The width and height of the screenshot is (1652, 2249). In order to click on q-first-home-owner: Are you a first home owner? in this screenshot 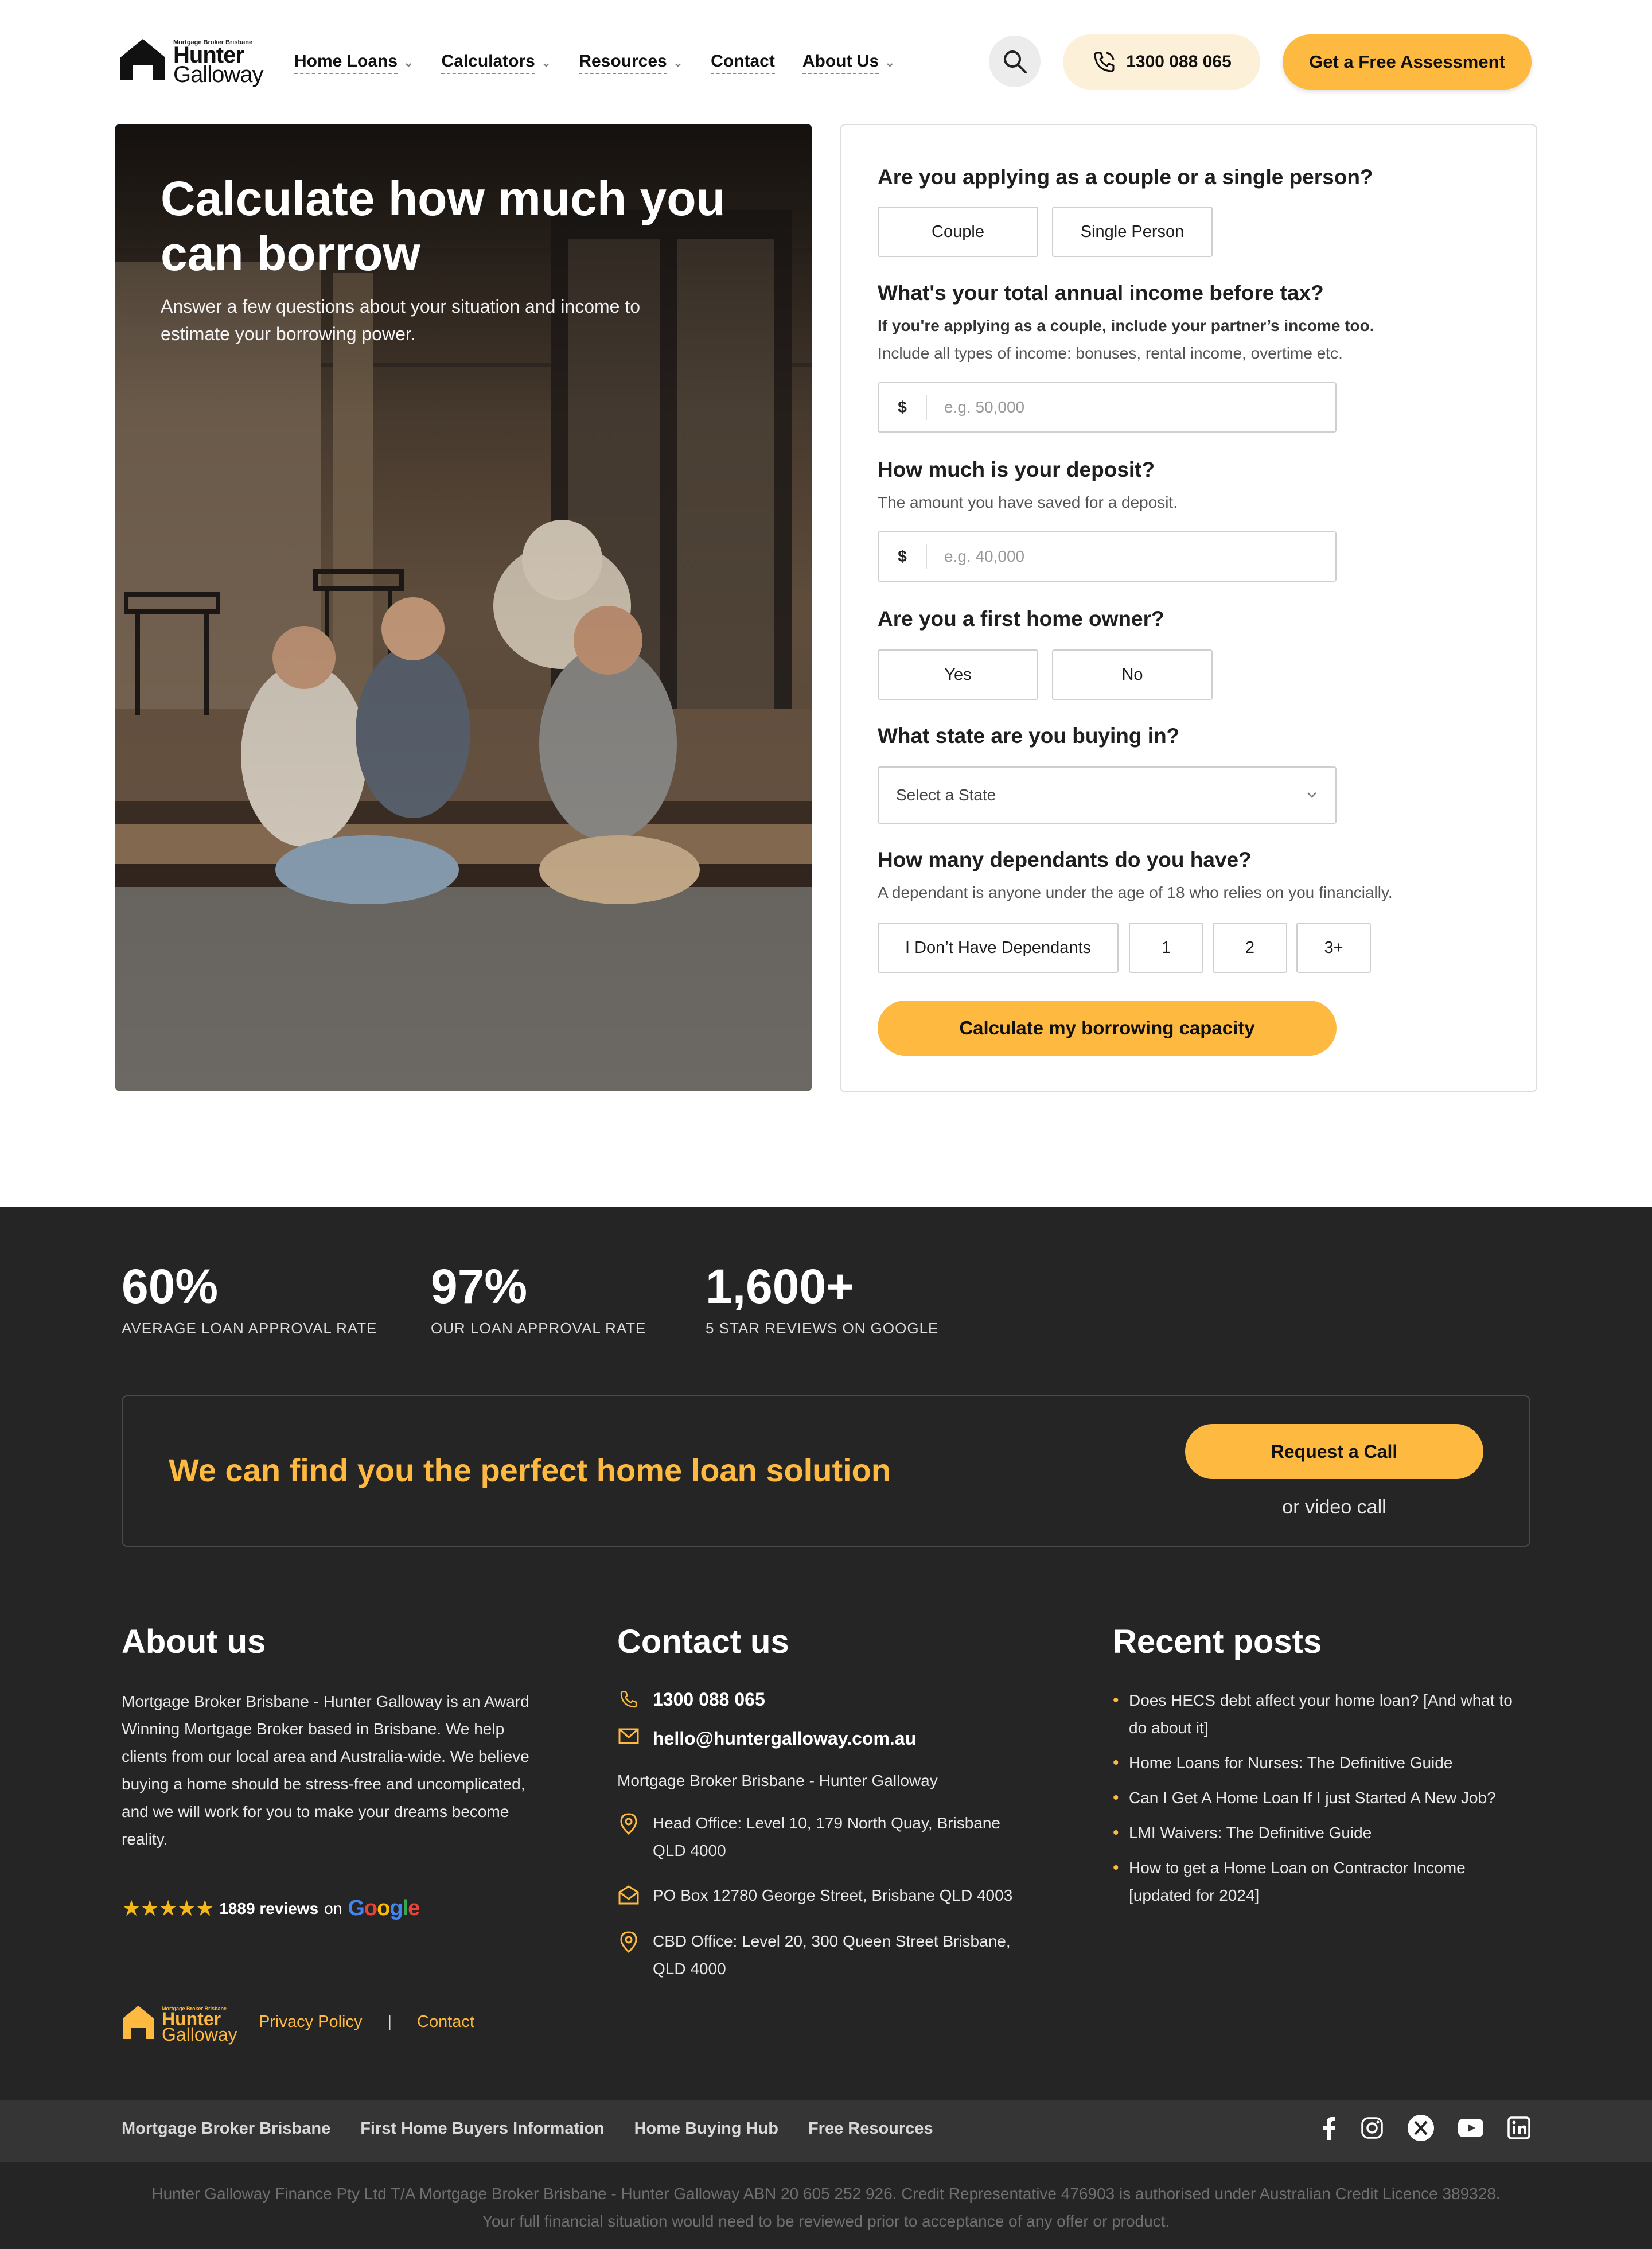, I will do `click(1021, 619)`.